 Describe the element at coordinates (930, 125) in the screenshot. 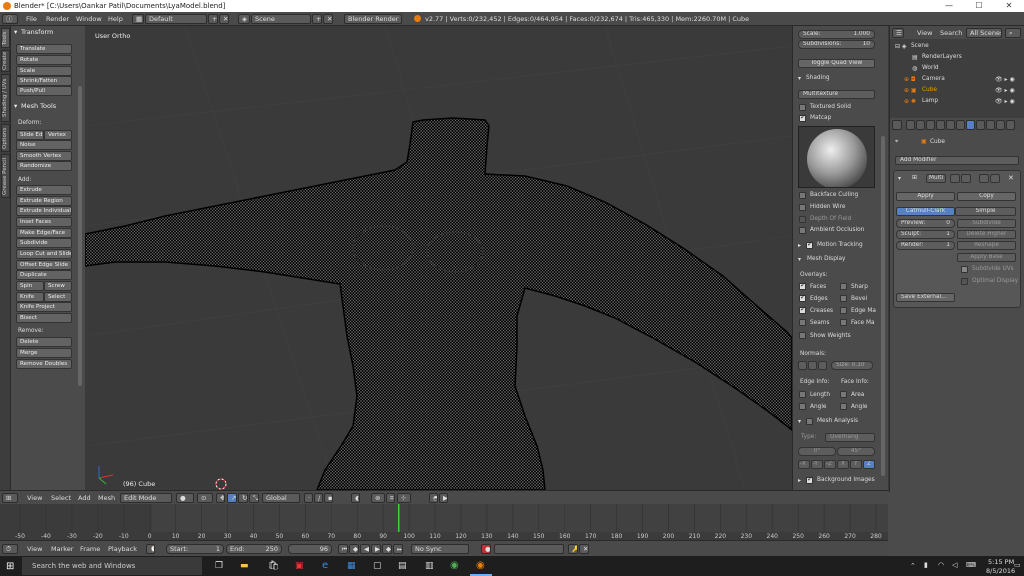

I see `scene-tab-icon` at that location.